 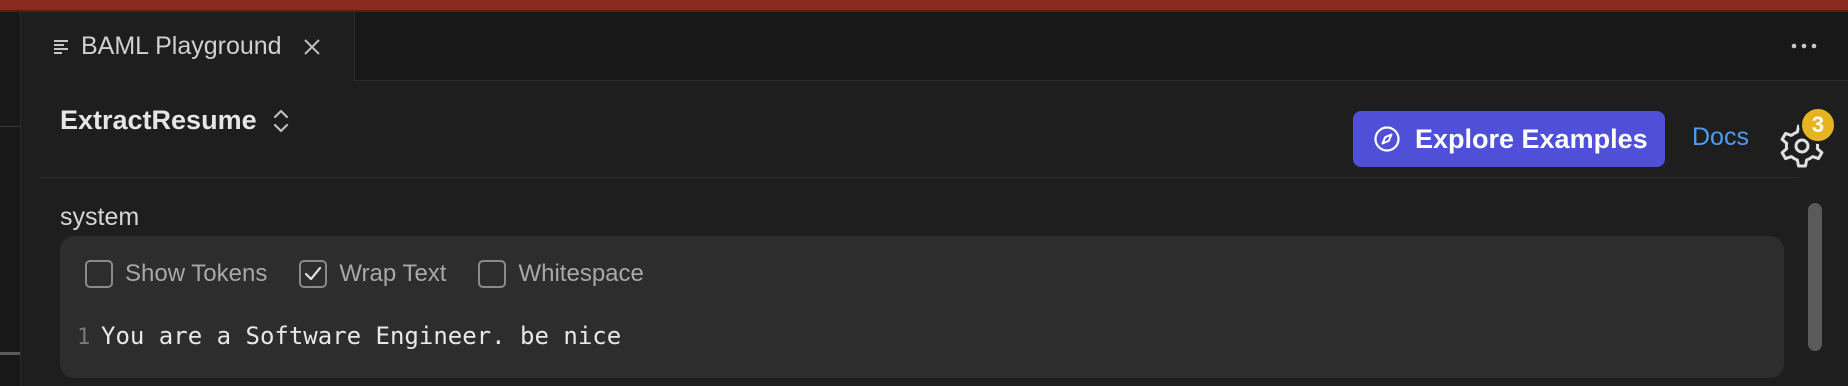 I want to click on header-divider, so click(x=919, y=177).